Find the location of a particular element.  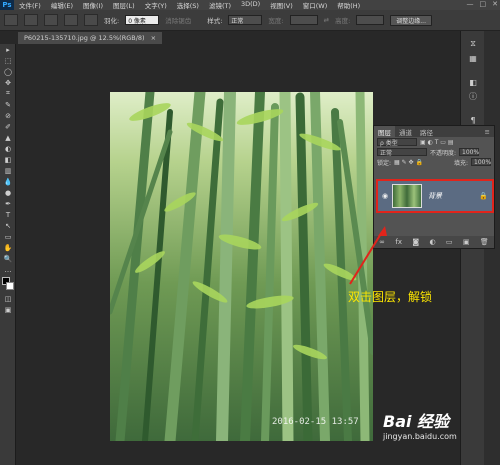

tab-layers: 图层 is located at coordinates (384, 131).